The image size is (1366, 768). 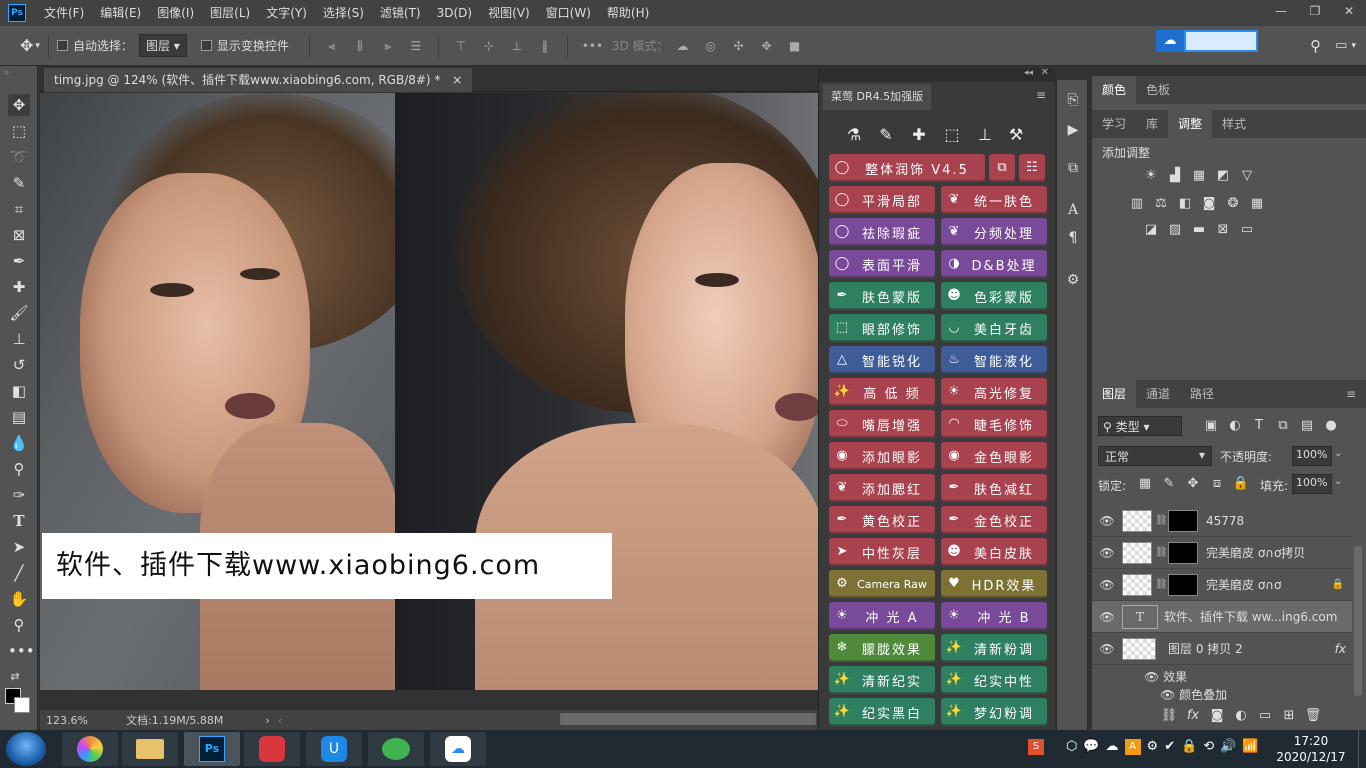 What do you see at coordinates (907, 168) in the screenshot?
I see `overall-retouch-button: ◯ 整体润饰 V4.5` at bounding box center [907, 168].